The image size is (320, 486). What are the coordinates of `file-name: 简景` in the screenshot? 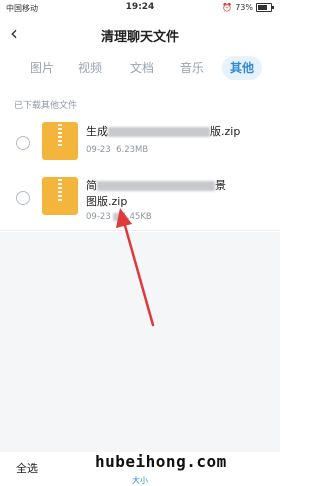 It's located at (156, 185).